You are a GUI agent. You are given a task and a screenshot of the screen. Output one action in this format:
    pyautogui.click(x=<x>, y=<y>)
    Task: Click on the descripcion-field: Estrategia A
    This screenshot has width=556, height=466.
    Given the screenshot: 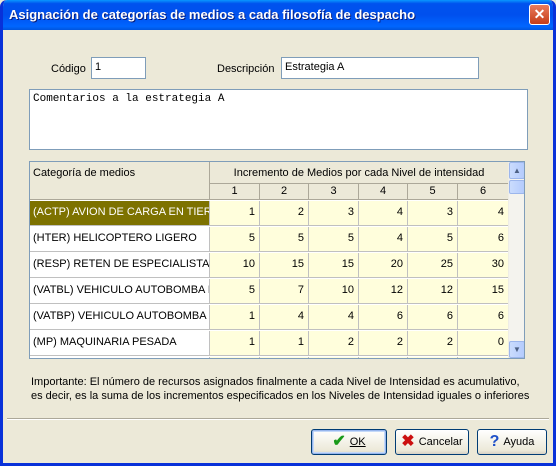 What is the action you would take?
    pyautogui.click(x=380, y=68)
    